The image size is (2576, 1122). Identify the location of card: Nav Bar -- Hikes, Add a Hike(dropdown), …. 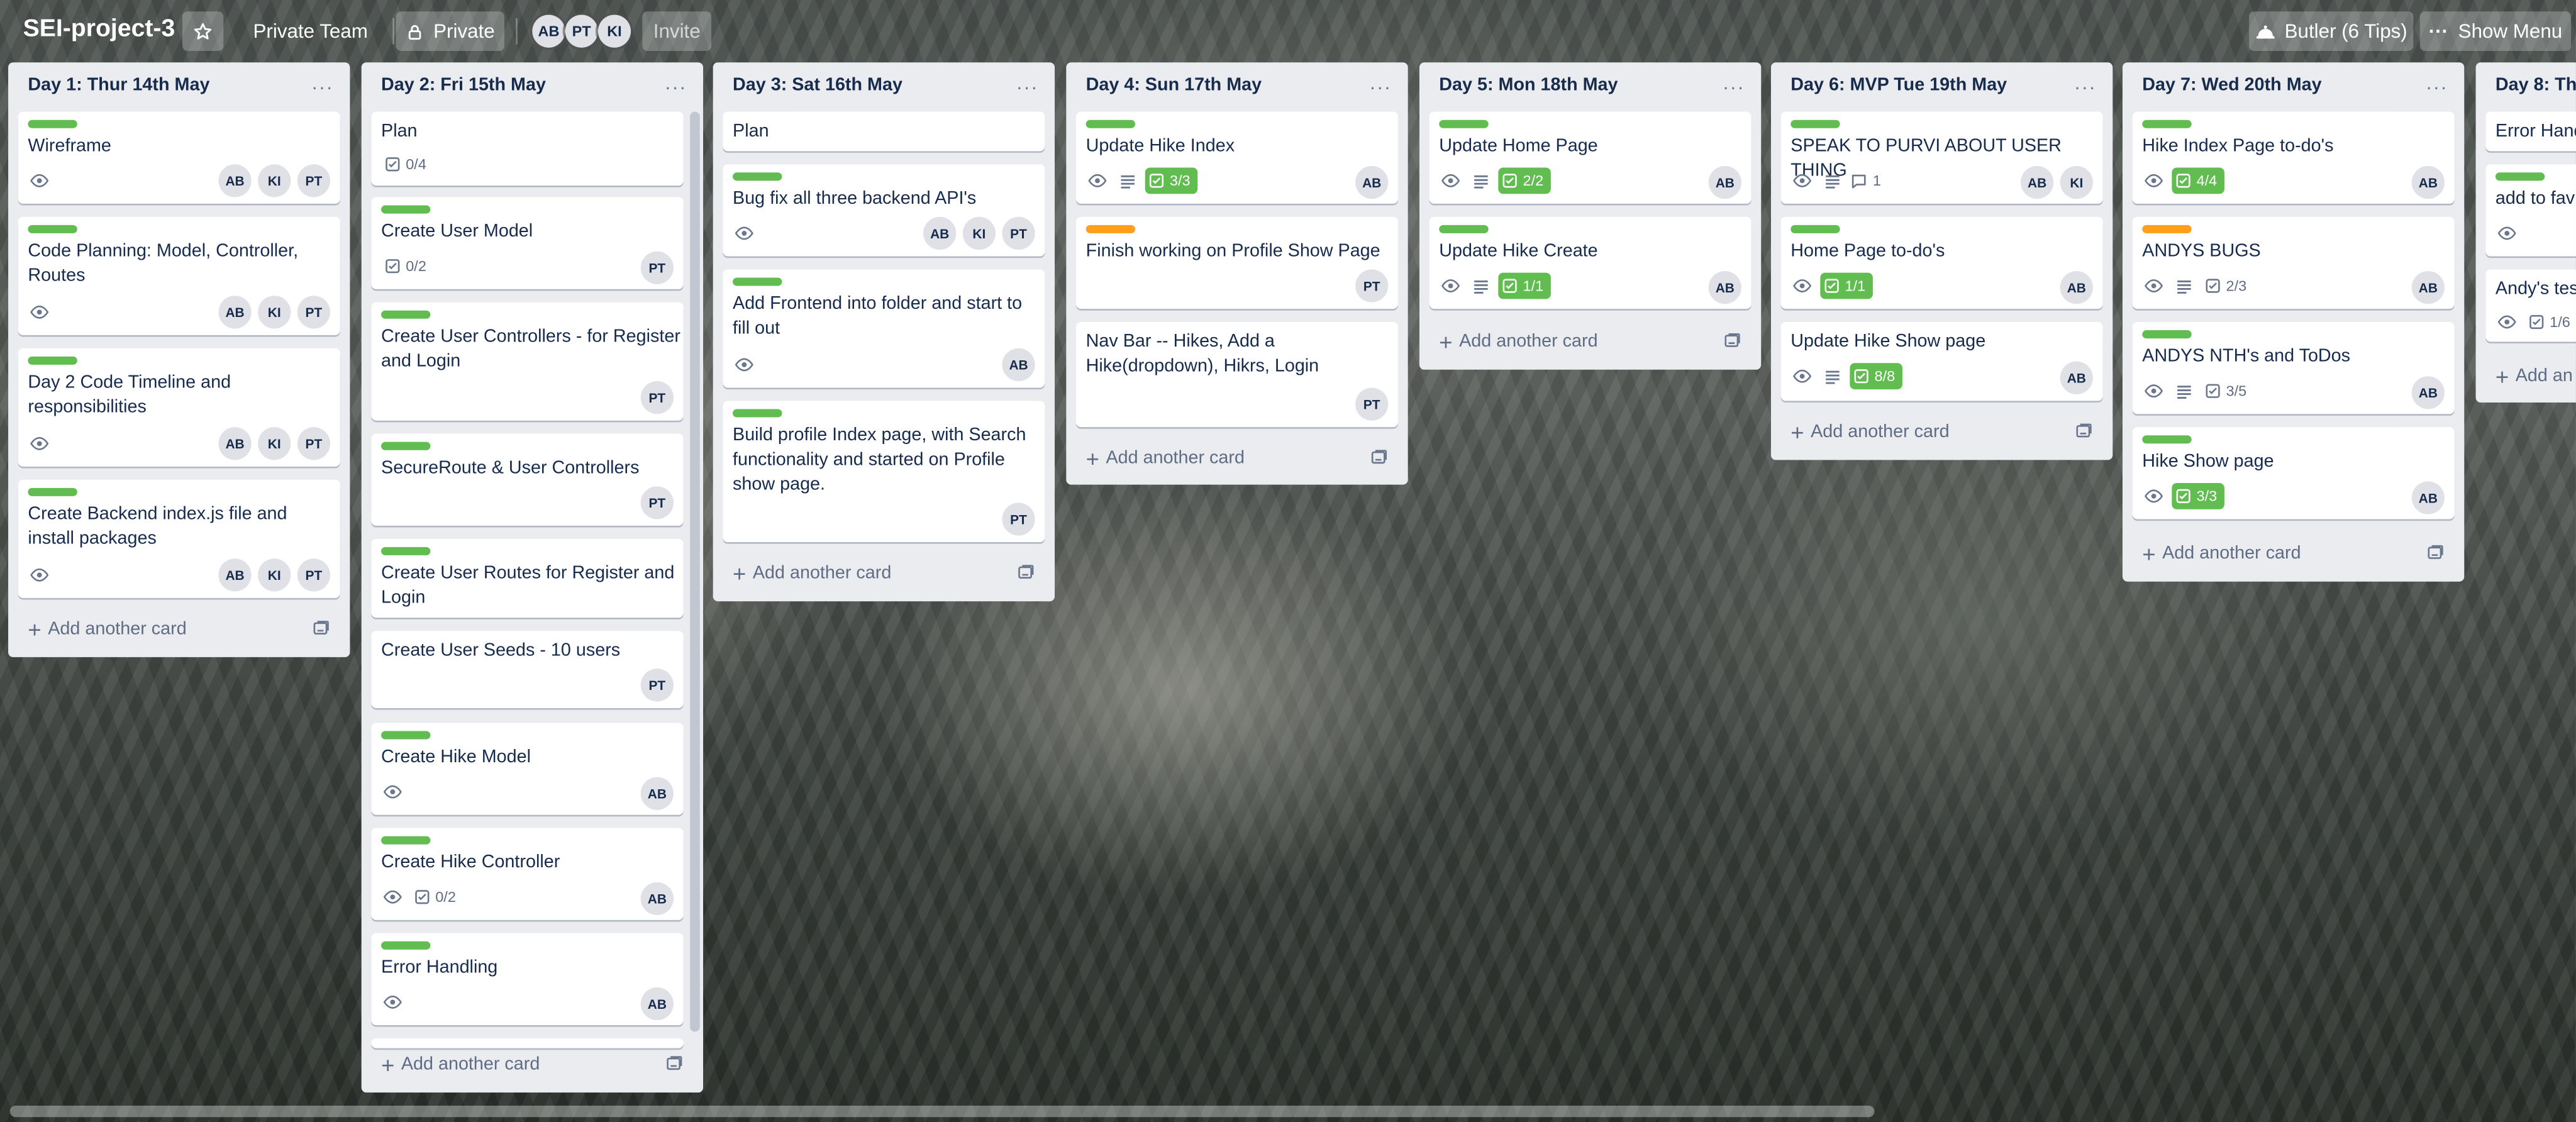
(1236, 374).